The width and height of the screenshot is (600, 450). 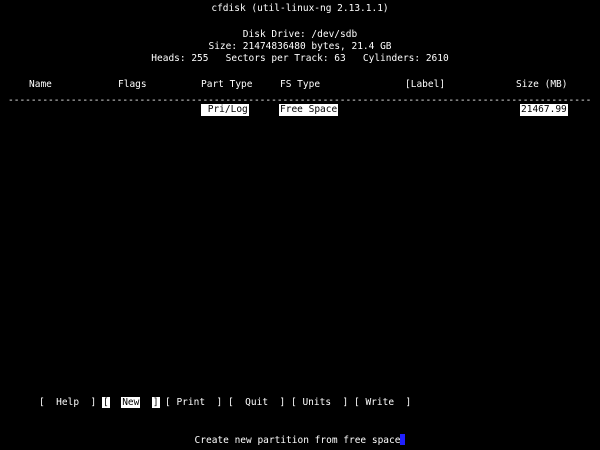 I want to click on menu-print-button: [ Print ], so click(x=193, y=403).